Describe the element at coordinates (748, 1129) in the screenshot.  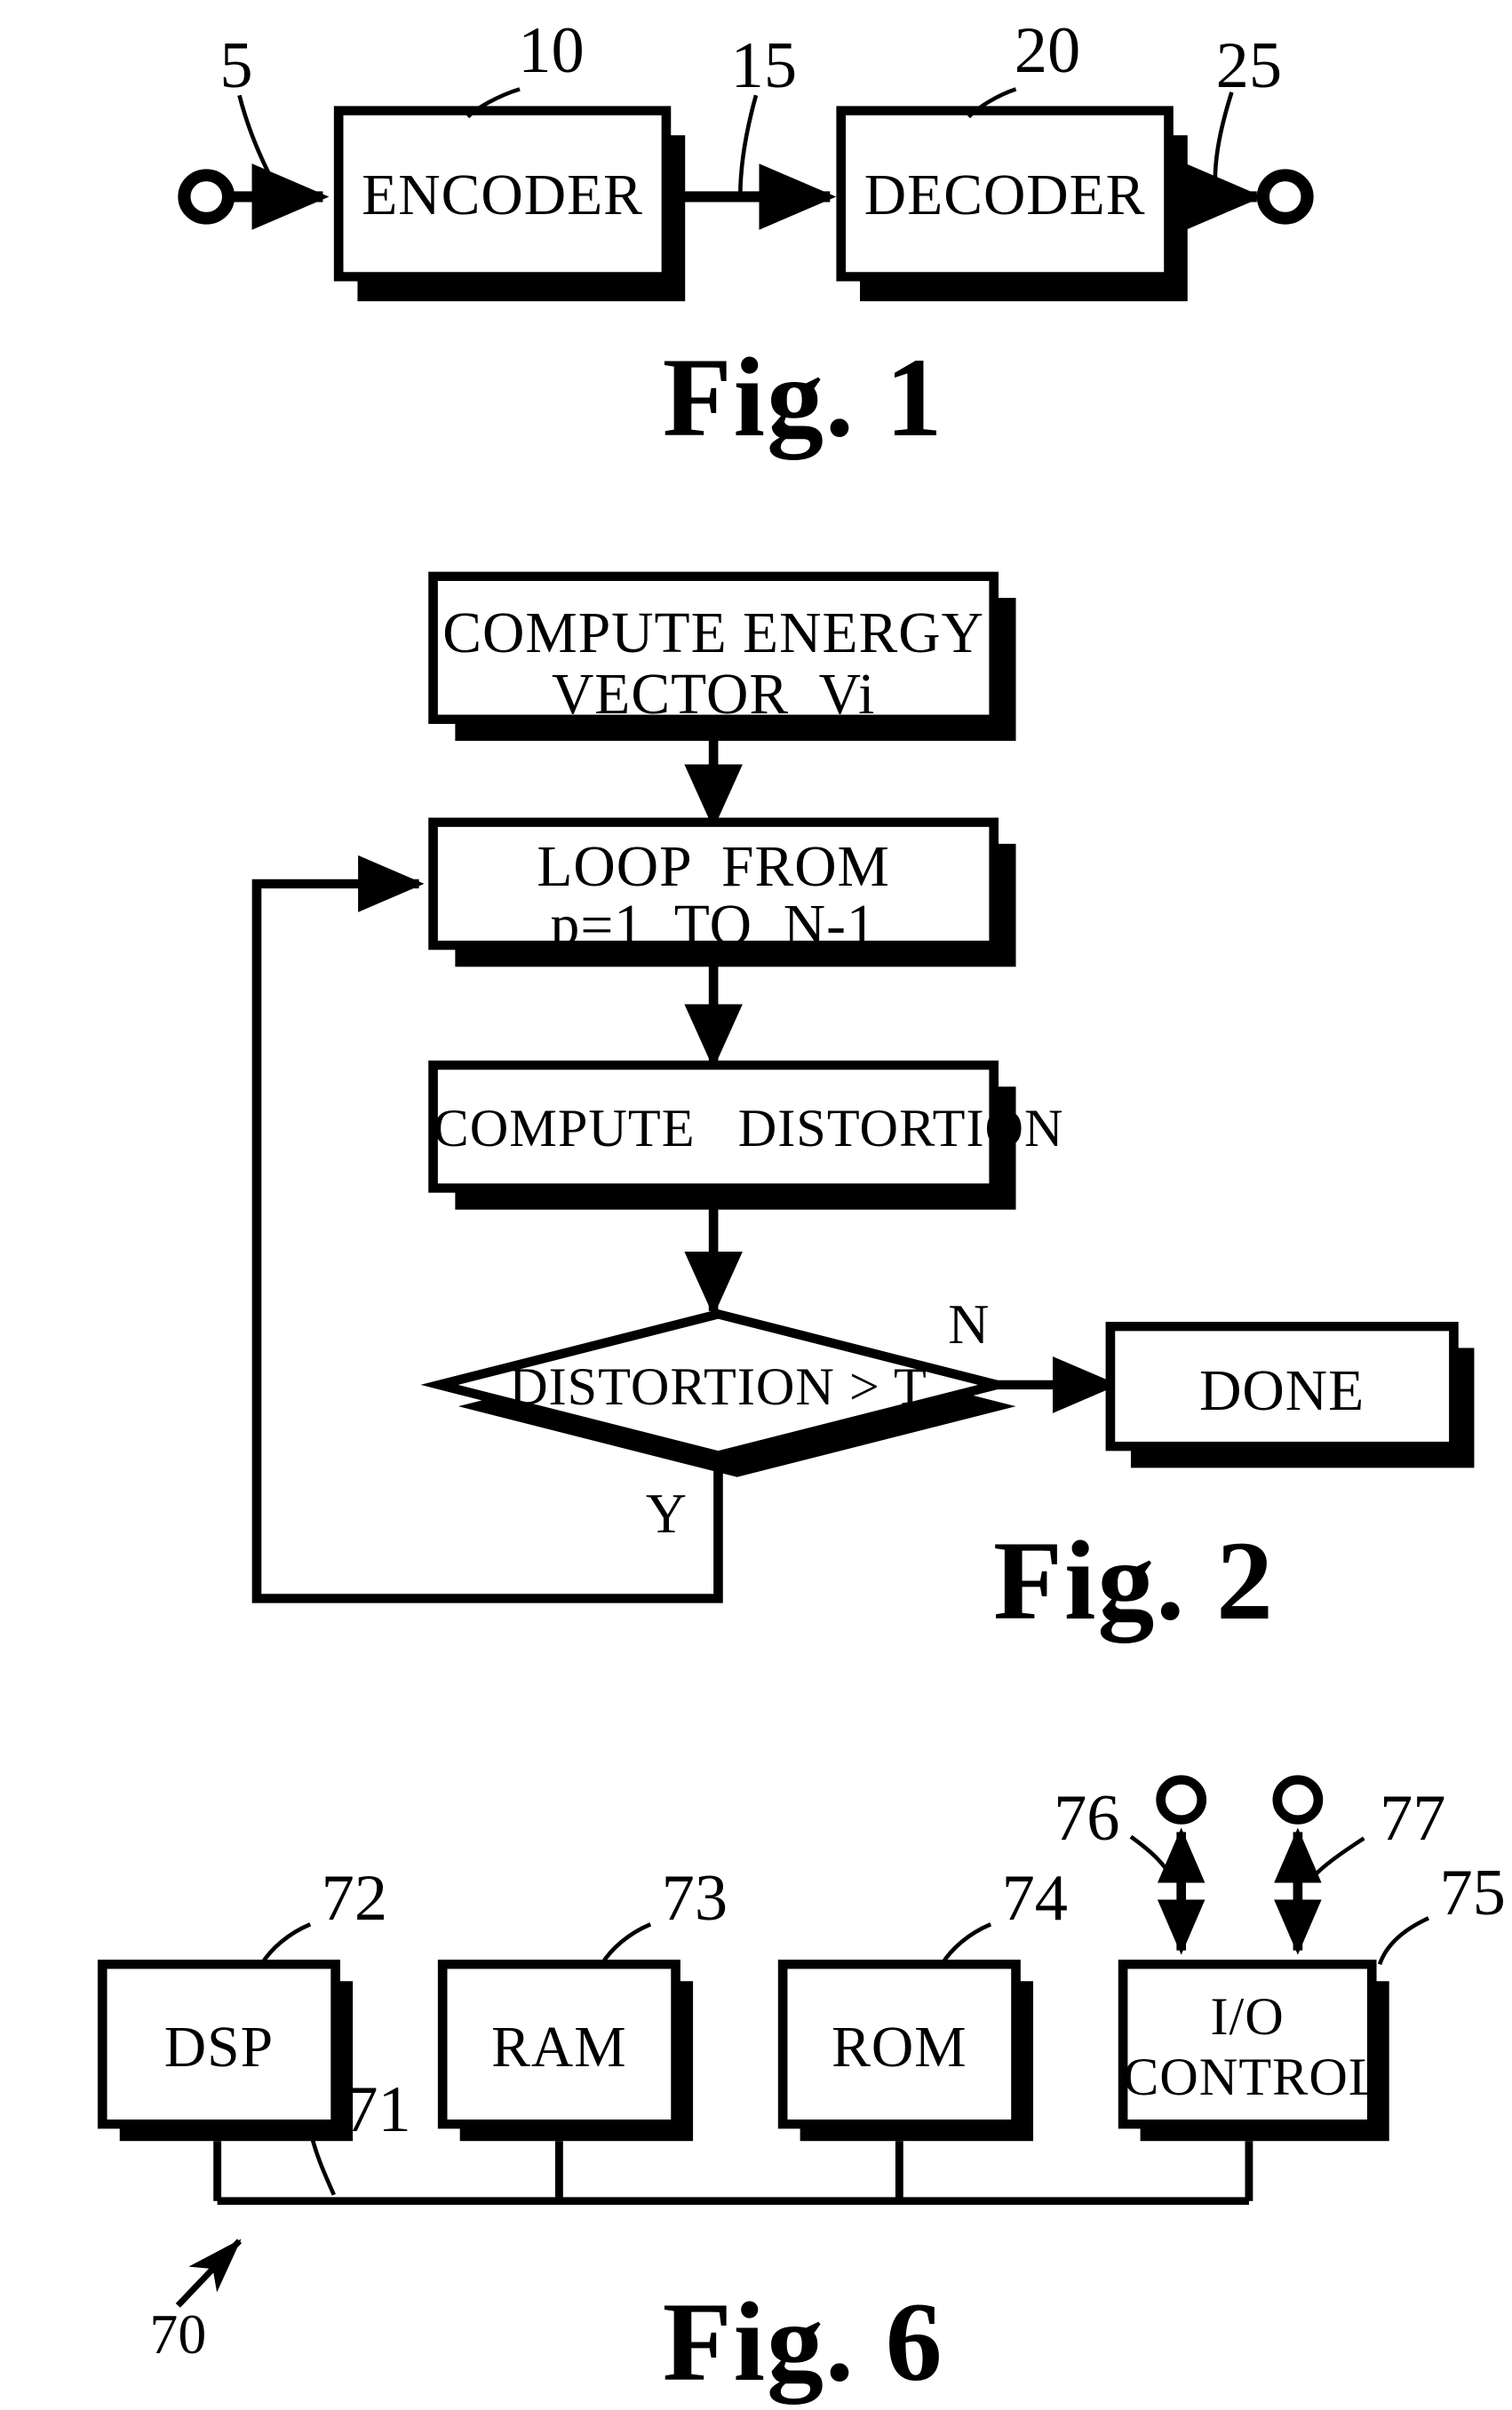
I see `fig2-step3-line1: COMPUTE DISTORTION` at that location.